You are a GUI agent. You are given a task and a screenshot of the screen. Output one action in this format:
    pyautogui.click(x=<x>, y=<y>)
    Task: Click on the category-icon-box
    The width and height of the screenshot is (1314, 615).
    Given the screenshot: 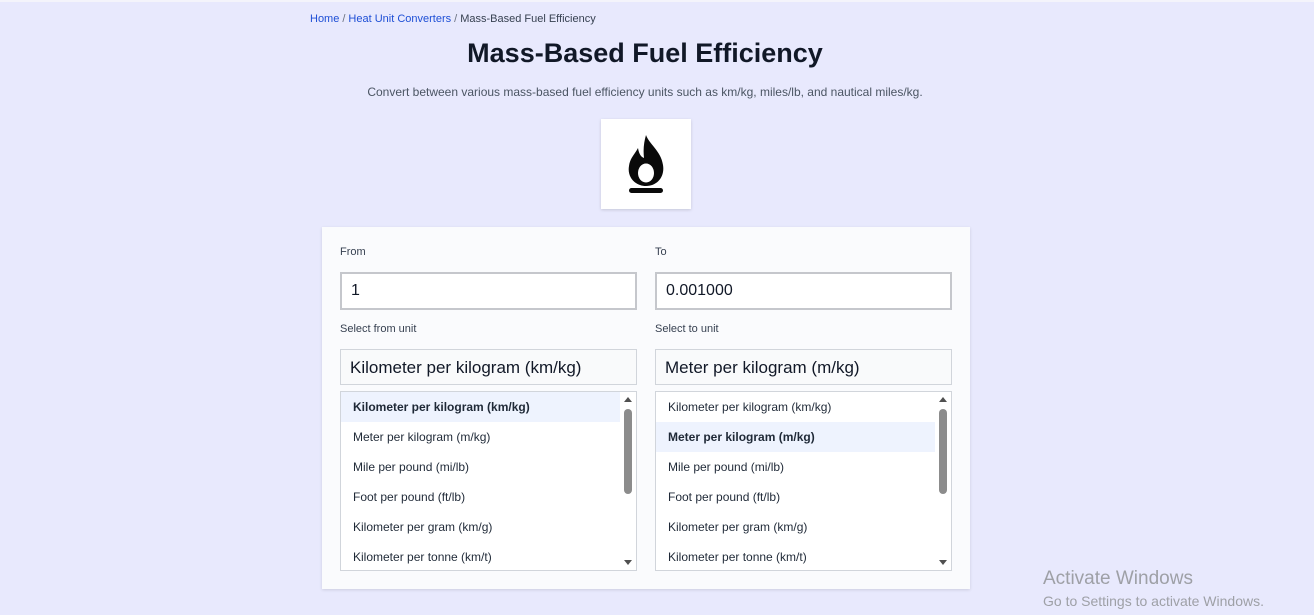 What is the action you would take?
    pyautogui.click(x=646, y=164)
    